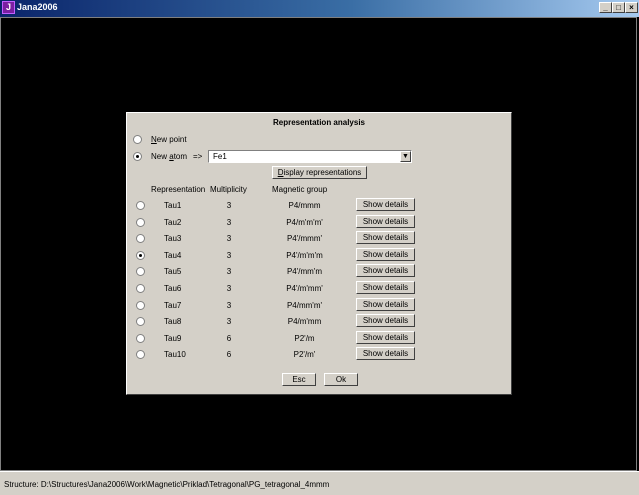 The image size is (639, 495). Describe the element at coordinates (631, 7) in the screenshot. I see `close-button: ×` at that location.